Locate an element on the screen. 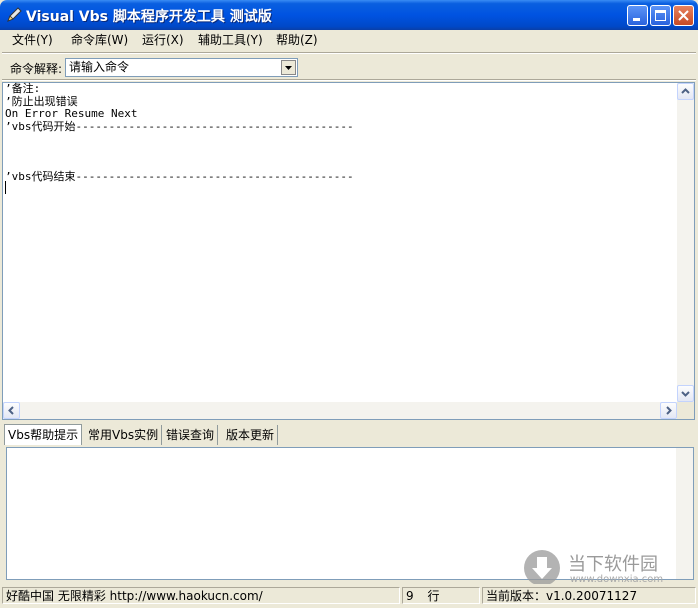  close-button is located at coordinates (683, 15).